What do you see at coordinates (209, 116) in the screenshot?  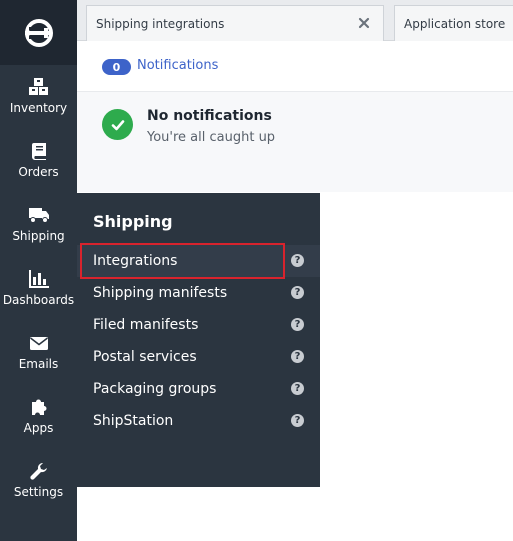 I see `empty-state-title: No notifications` at bounding box center [209, 116].